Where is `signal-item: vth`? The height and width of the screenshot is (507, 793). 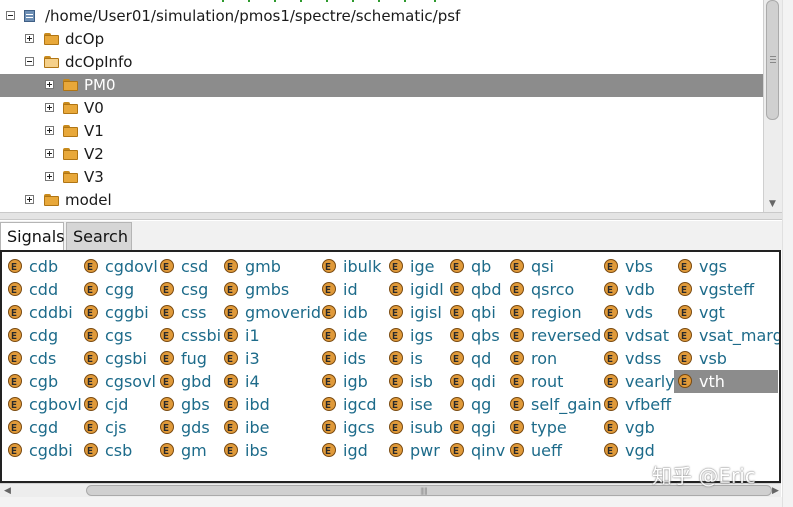 signal-item: vth is located at coordinates (726, 382).